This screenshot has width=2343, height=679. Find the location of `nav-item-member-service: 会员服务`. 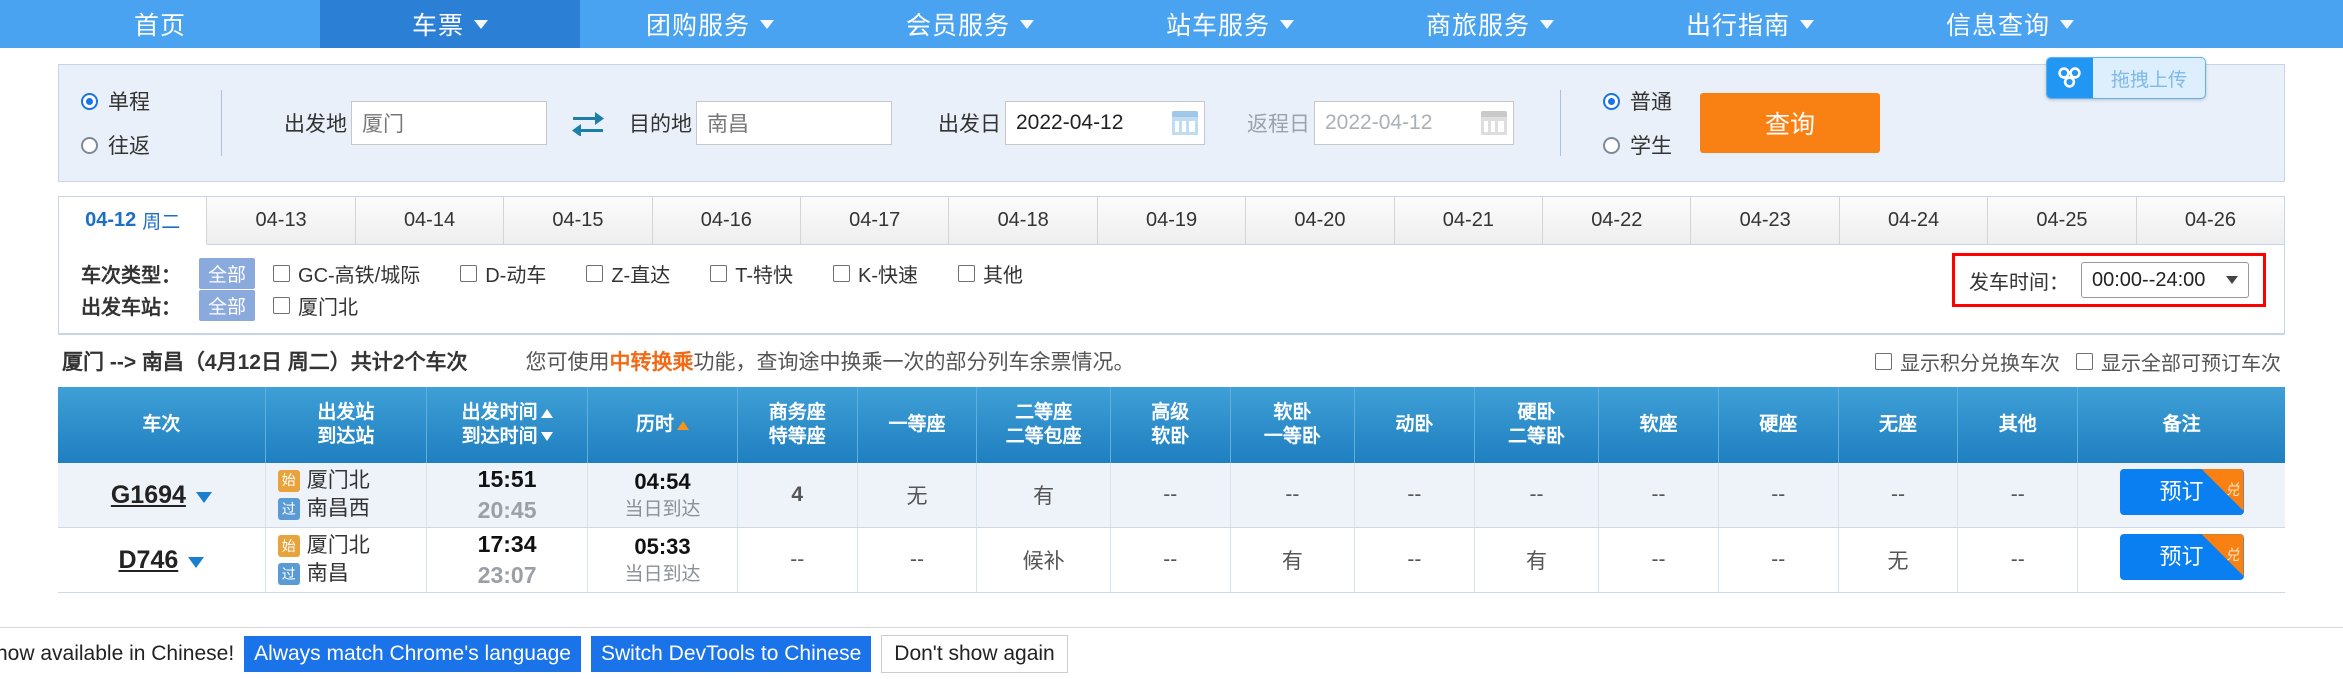

nav-item-member-service: 会员服务 is located at coordinates (970, 24).